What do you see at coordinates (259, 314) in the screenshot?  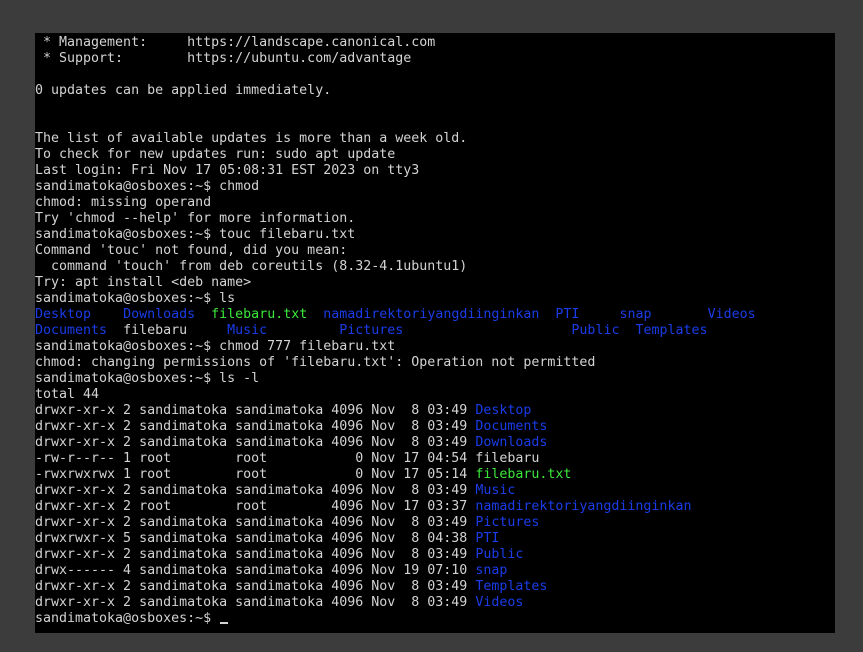 I see `executable-file-name: filebaru.txt` at bounding box center [259, 314].